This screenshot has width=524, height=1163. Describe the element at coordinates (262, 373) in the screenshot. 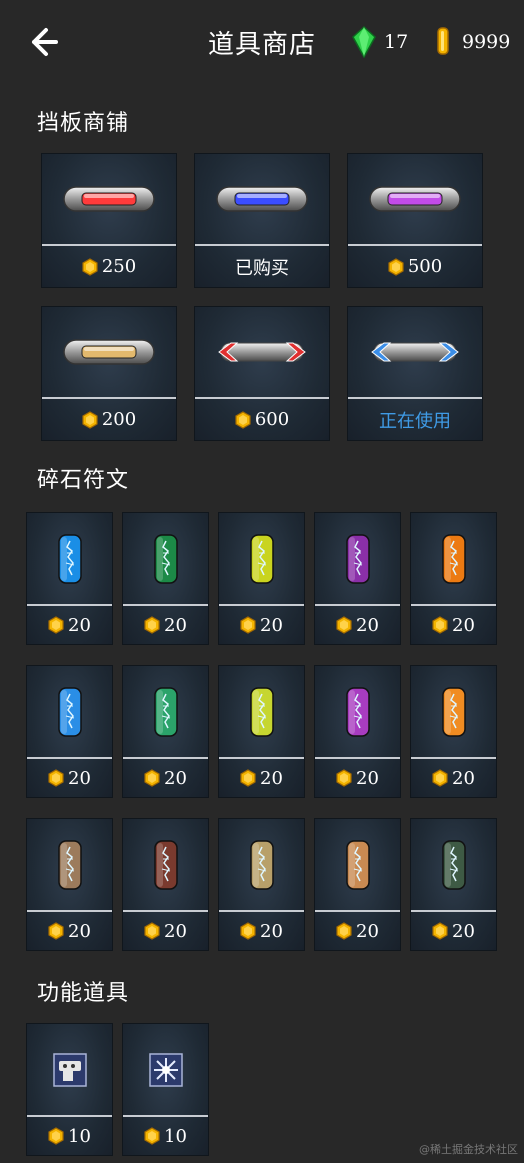

I see `paddle-card: 600` at that location.